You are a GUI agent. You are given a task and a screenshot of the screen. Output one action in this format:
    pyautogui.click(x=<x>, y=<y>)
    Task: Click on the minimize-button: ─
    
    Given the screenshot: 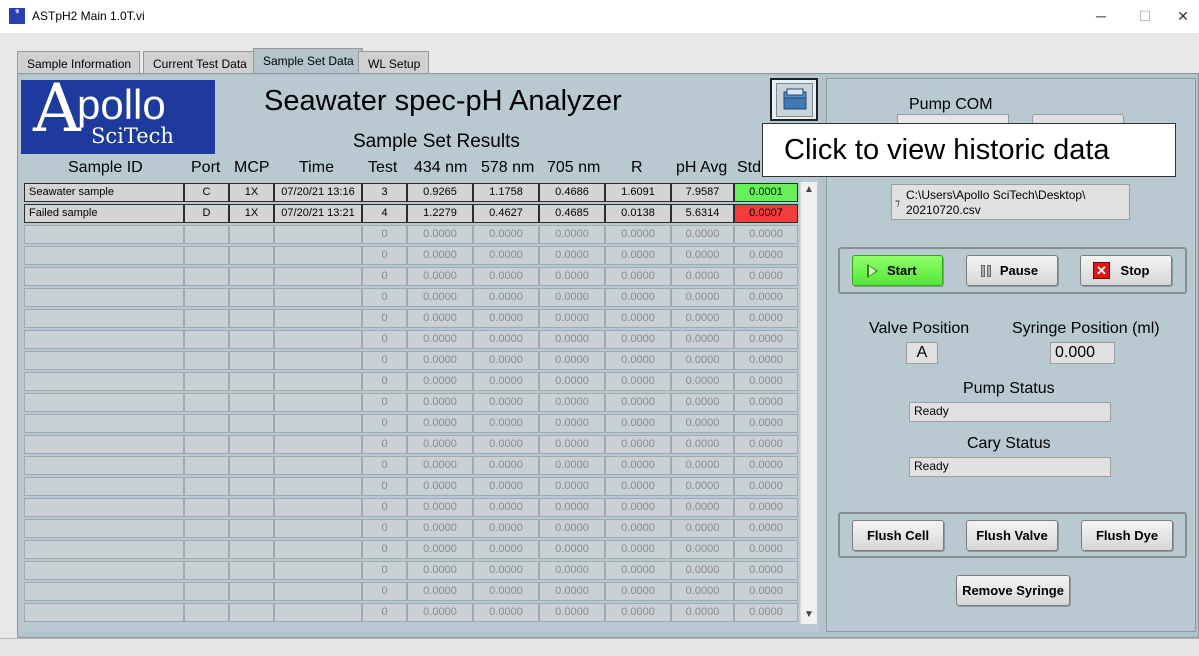 What is the action you would take?
    pyautogui.click(x=1101, y=16)
    